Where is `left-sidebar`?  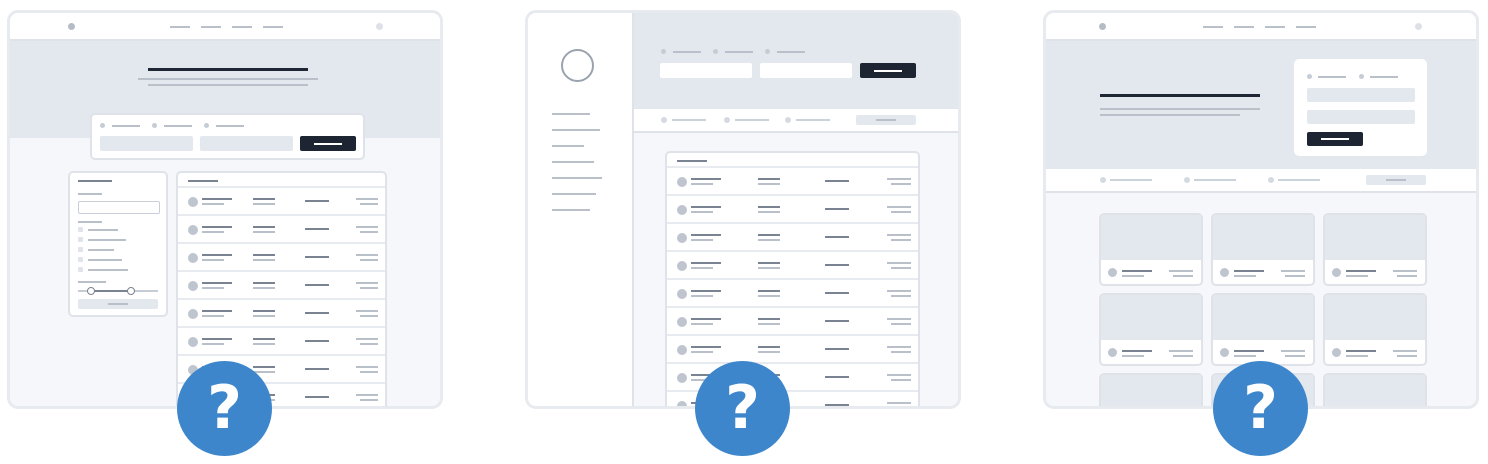 left-sidebar is located at coordinates (581, 209).